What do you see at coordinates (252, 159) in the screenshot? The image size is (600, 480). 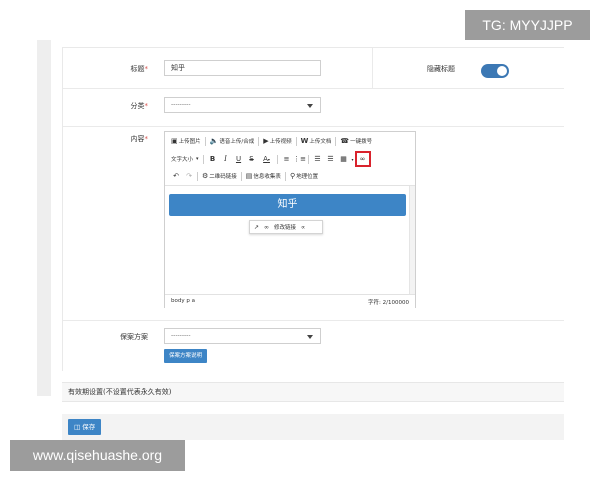 I see `strikethrough-button: S` at bounding box center [252, 159].